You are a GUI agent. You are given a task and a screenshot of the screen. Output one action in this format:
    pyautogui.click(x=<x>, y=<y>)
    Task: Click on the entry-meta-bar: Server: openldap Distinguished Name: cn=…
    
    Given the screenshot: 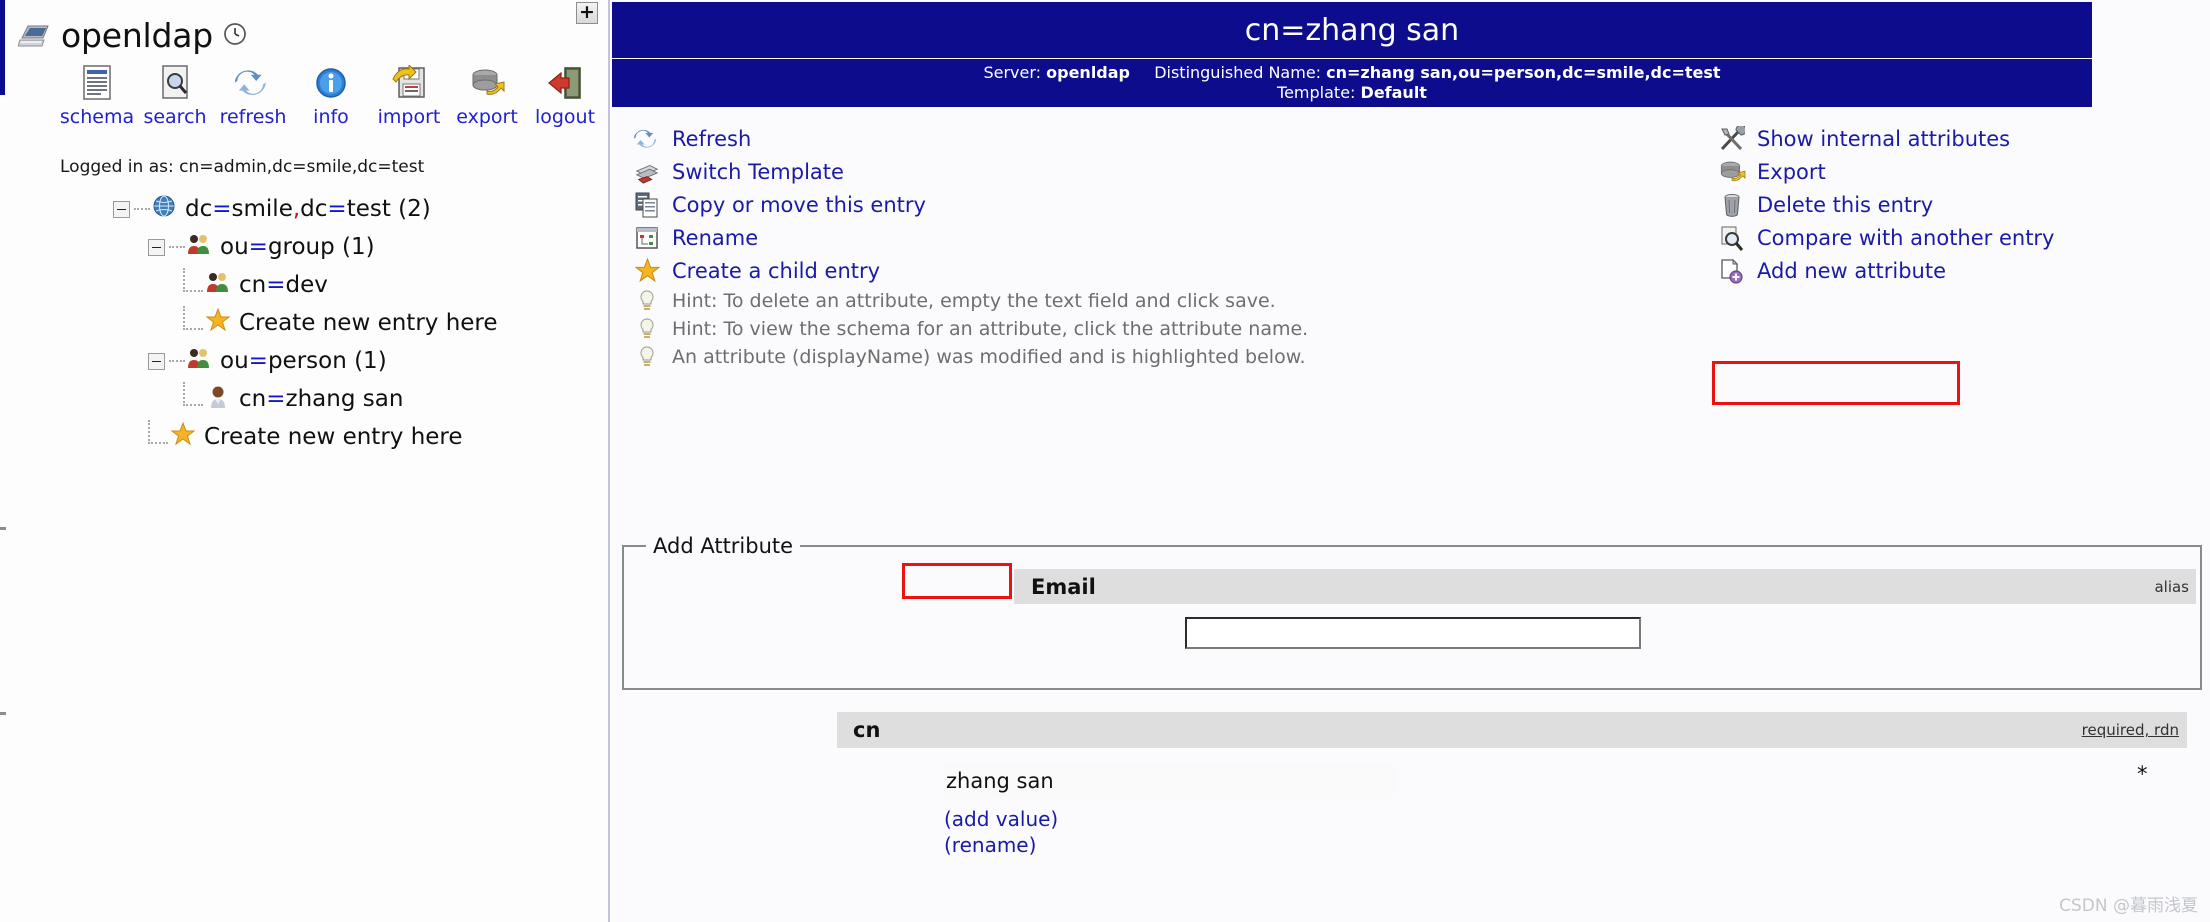 What is the action you would take?
    pyautogui.click(x=1352, y=83)
    